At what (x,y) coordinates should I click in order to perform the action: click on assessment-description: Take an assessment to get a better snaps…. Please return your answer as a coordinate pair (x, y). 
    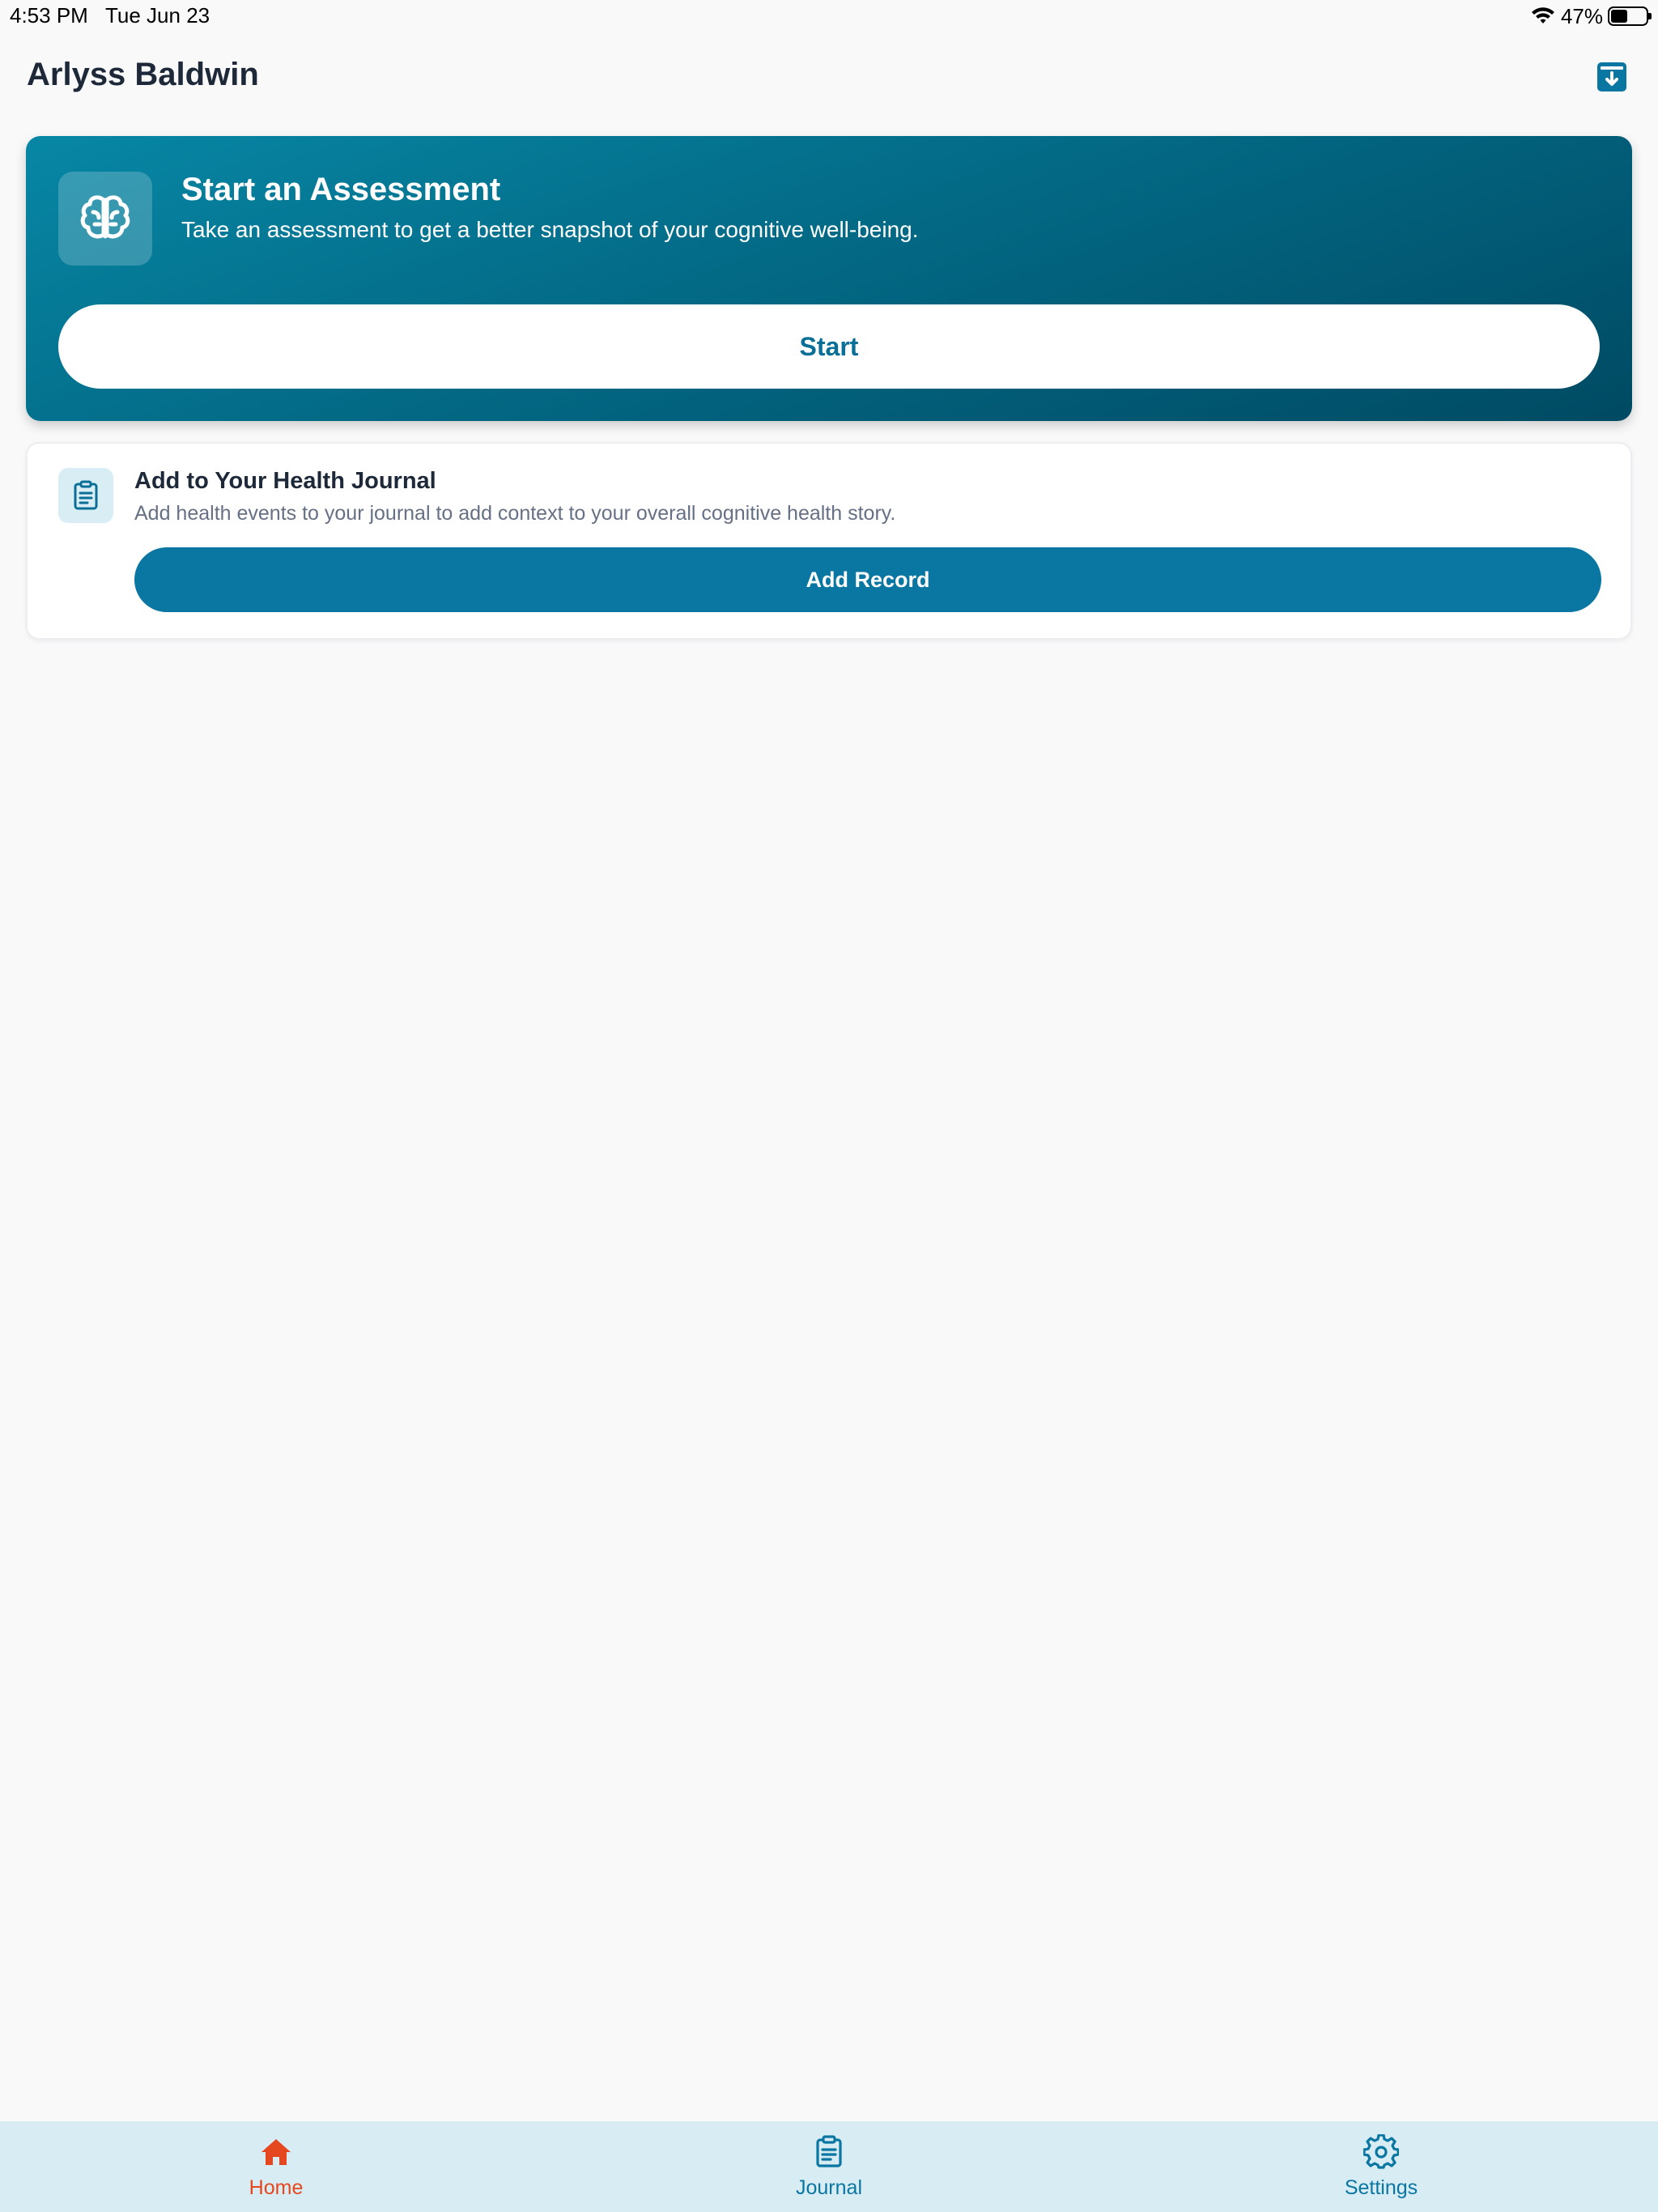
    Looking at the image, I should click on (550, 230).